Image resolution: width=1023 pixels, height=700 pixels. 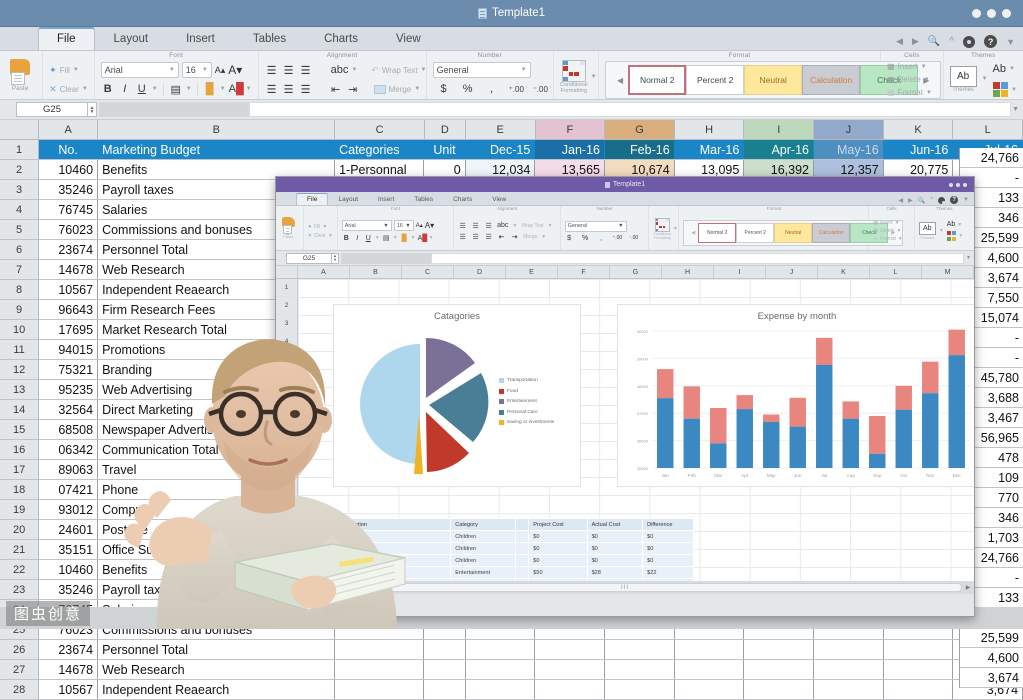 What do you see at coordinates (601, 238) in the screenshot?
I see `inner-comma-format-button: ,` at bounding box center [601, 238].